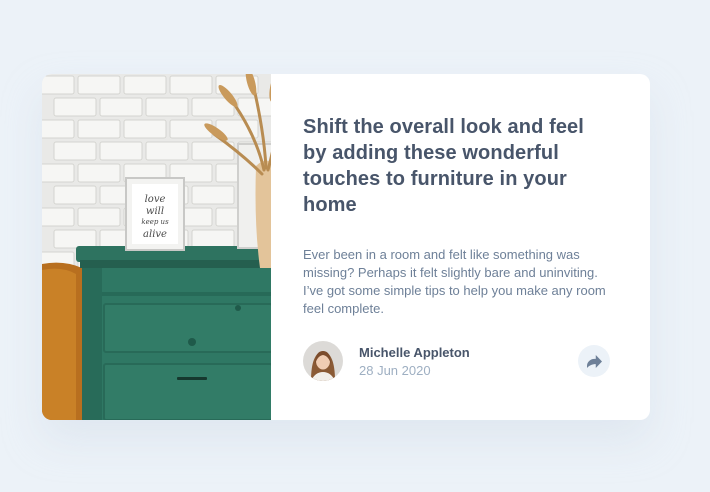 This screenshot has height=492, width=710. I want to click on author-row: Michelle Appleton 28 Jun 2020, so click(456, 361).